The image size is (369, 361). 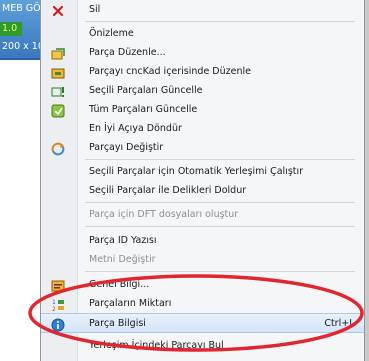 What do you see at coordinates (170, 71) in the screenshot?
I see `menu-item-label: Parçayı cncKad içerisinde Düzenle` at bounding box center [170, 71].